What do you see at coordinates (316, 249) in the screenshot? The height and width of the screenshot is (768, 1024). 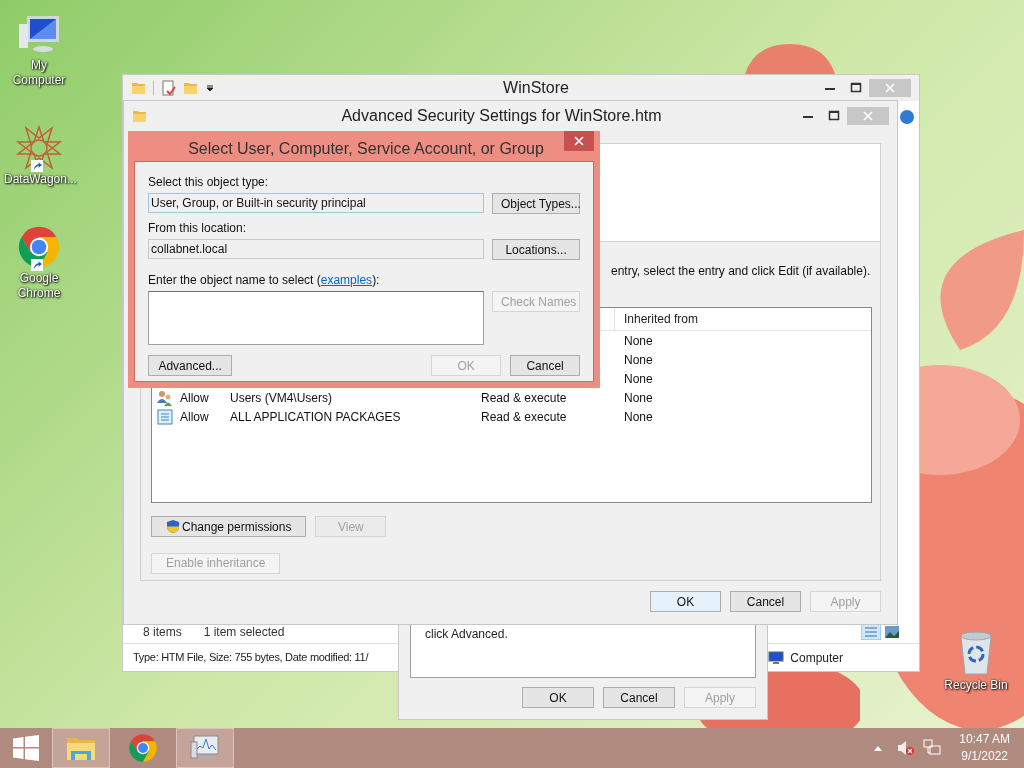 I see `location-field: collabnet.local` at bounding box center [316, 249].